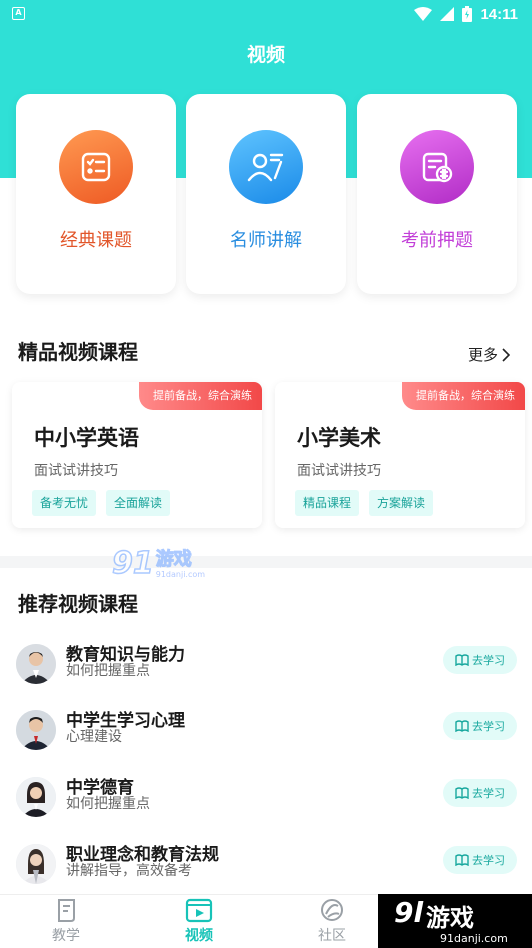 The image size is (532, 948). Describe the element at coordinates (401, 503) in the screenshot. I see `course-tag: 方案解读` at that location.